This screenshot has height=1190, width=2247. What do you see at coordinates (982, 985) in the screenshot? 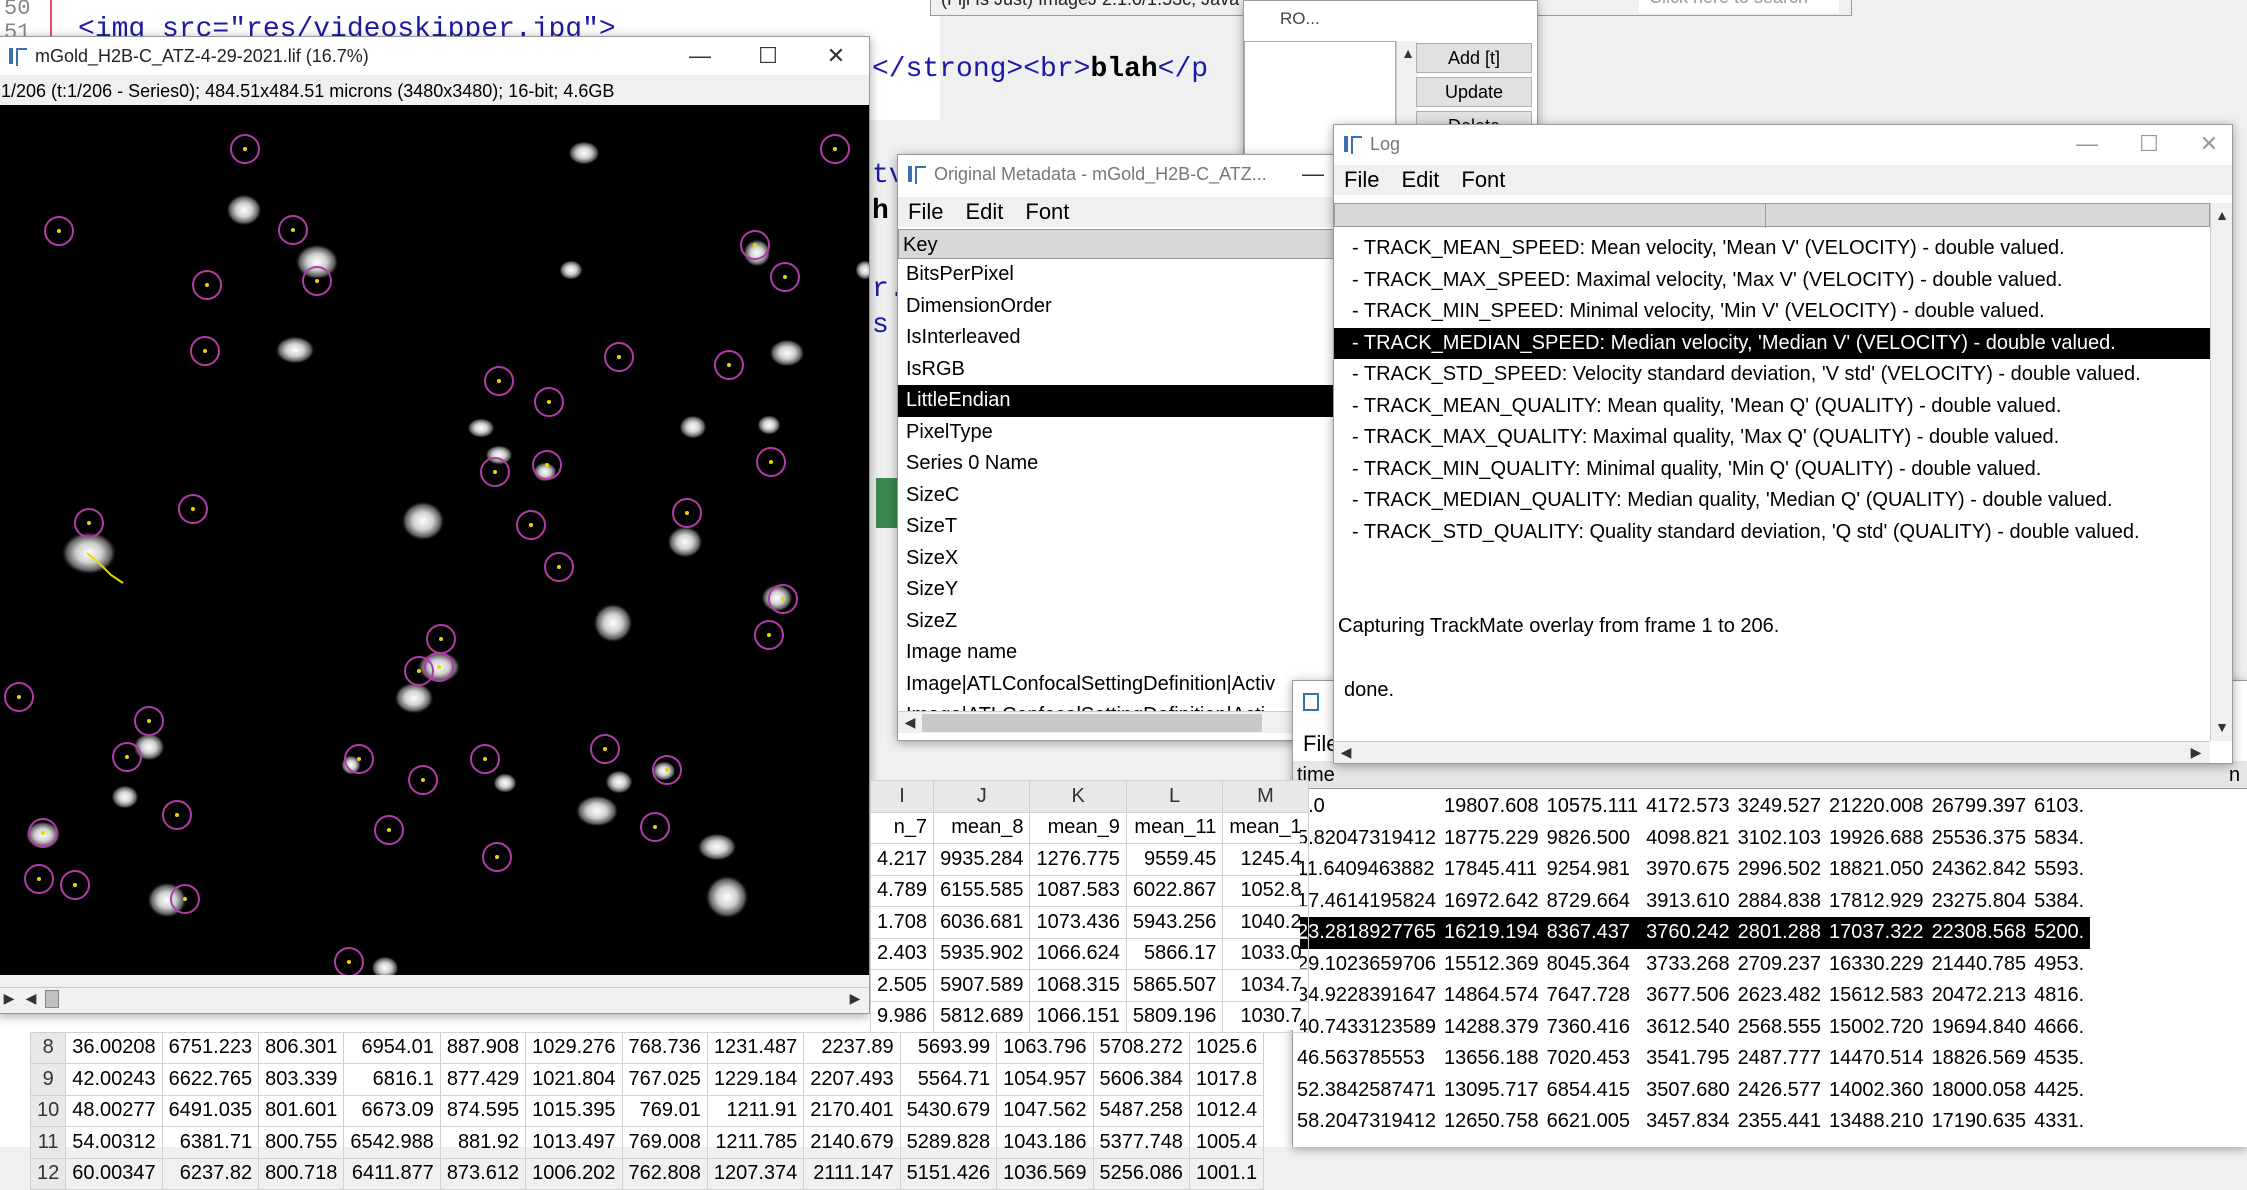
I see `sheet-cell: 5907.589` at bounding box center [982, 985].